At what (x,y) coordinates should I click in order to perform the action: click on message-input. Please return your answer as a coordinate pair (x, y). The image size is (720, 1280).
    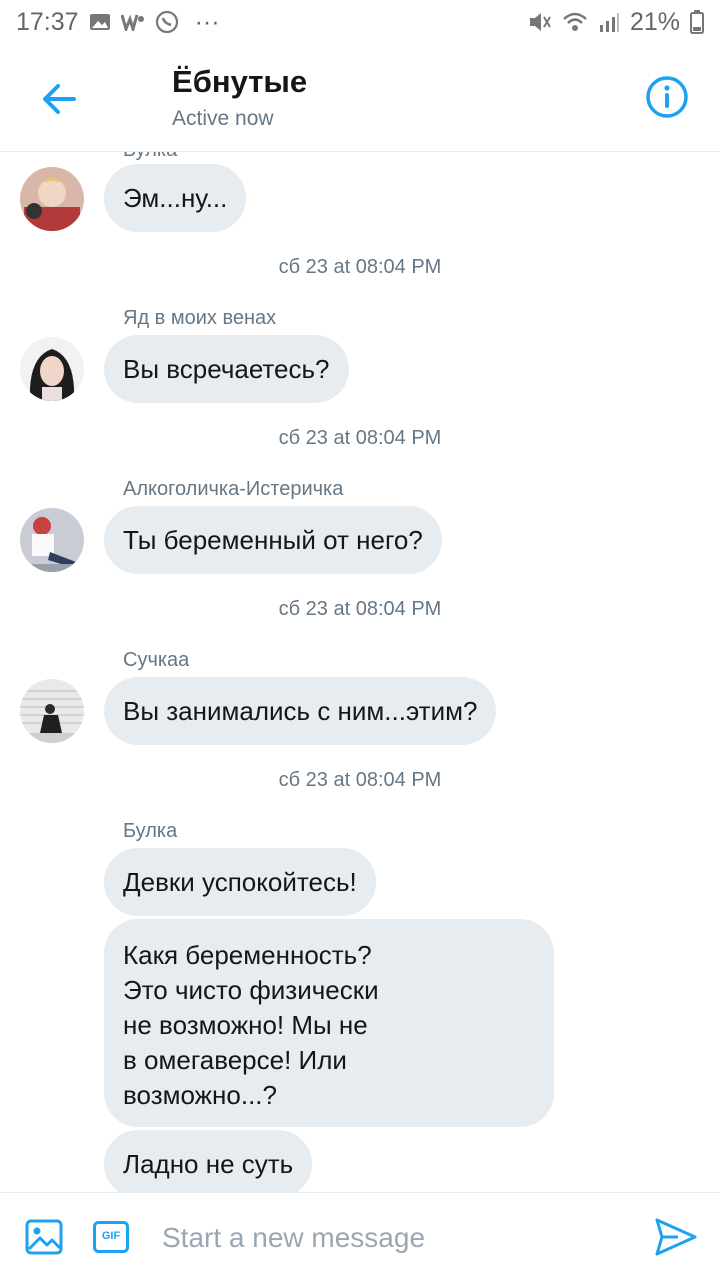
    Looking at the image, I should click on (397, 1238).